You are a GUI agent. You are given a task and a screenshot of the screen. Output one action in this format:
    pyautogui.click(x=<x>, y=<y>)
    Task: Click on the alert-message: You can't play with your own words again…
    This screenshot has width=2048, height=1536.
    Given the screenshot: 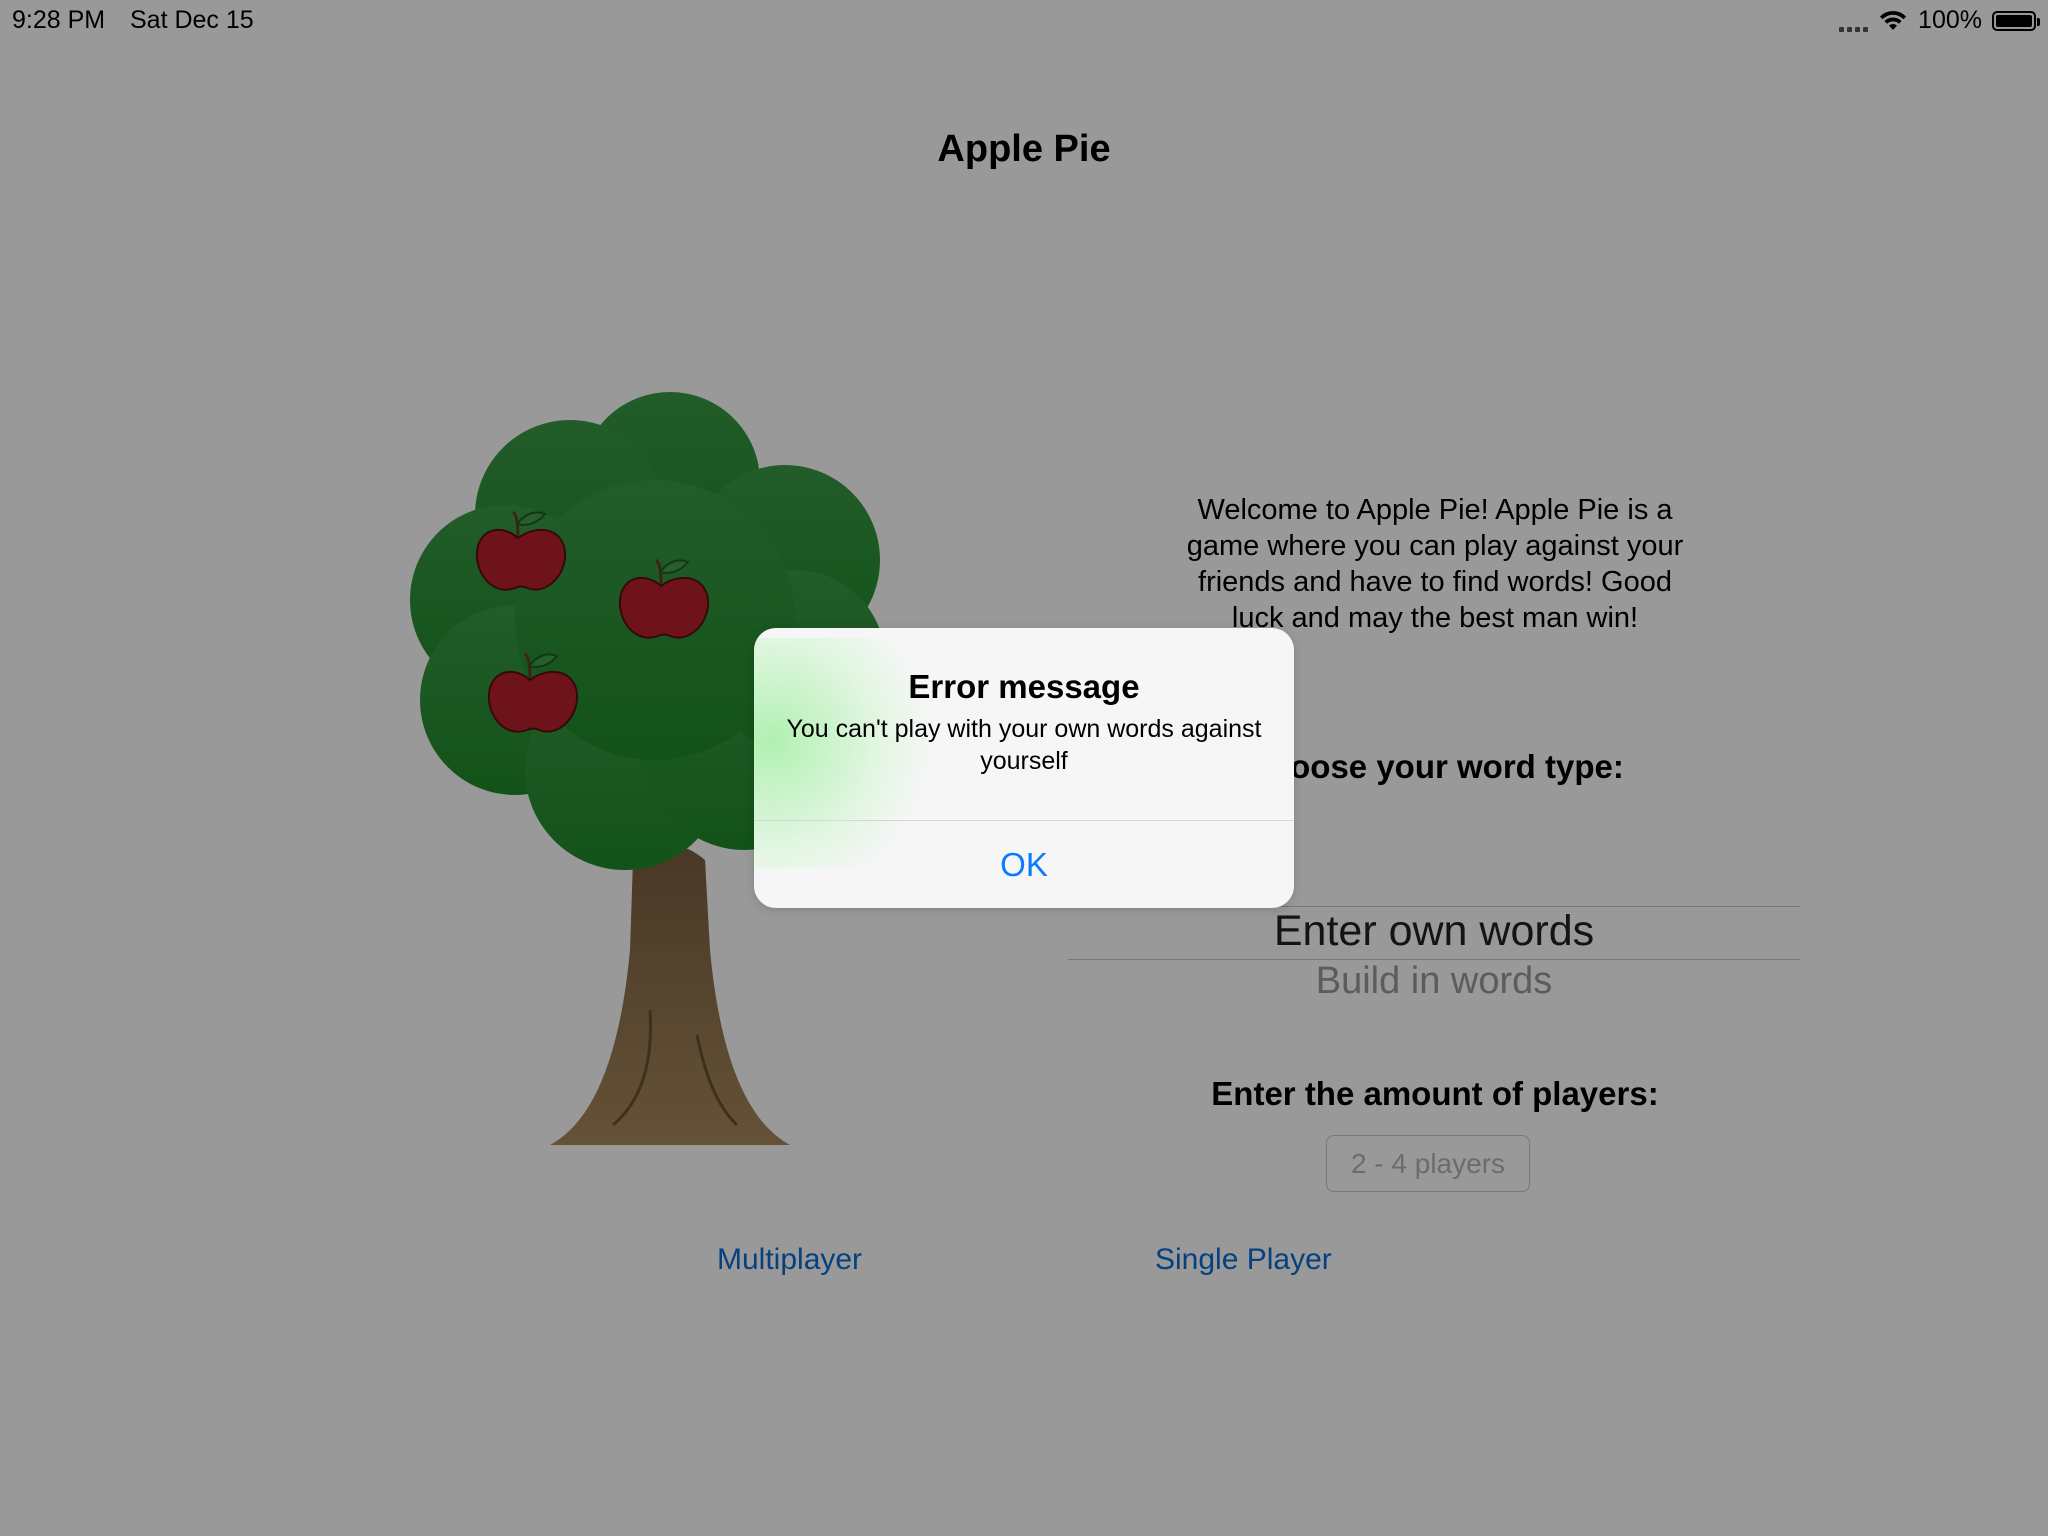 What is the action you would take?
    pyautogui.click(x=1024, y=745)
    